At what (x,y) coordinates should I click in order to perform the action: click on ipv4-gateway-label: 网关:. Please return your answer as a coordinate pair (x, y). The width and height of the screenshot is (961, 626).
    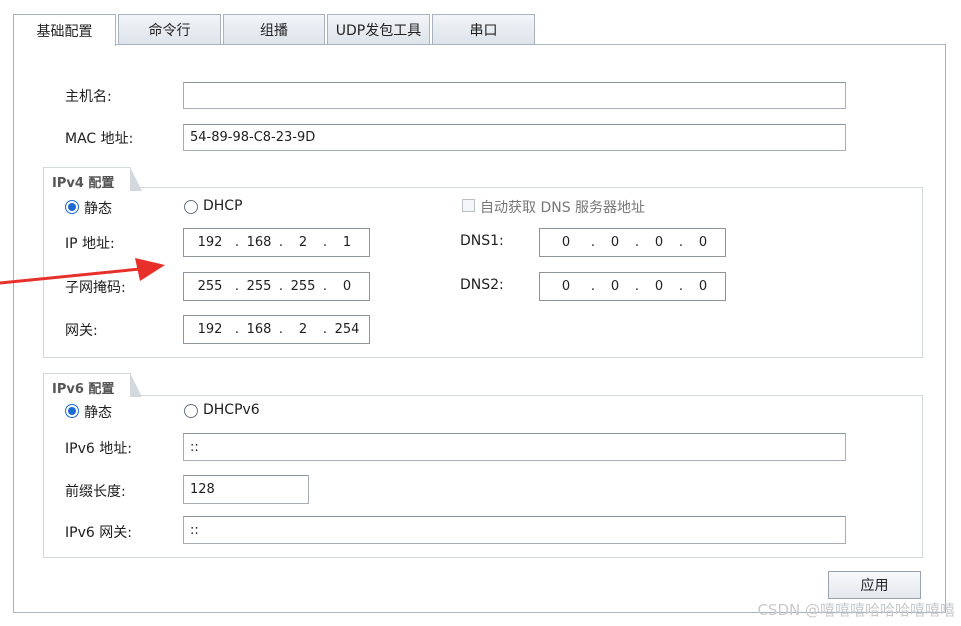
    Looking at the image, I should click on (81, 331).